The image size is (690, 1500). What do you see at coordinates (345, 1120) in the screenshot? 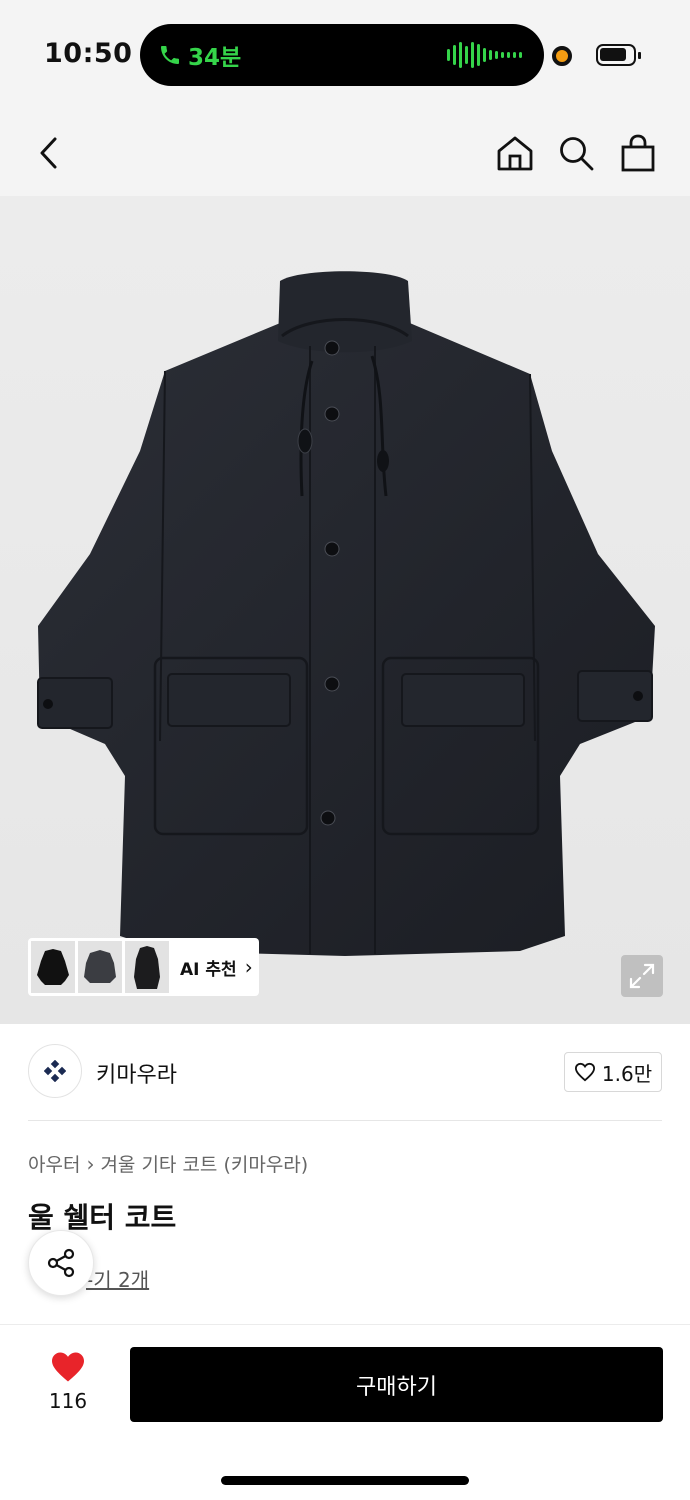
I see `divider` at bounding box center [345, 1120].